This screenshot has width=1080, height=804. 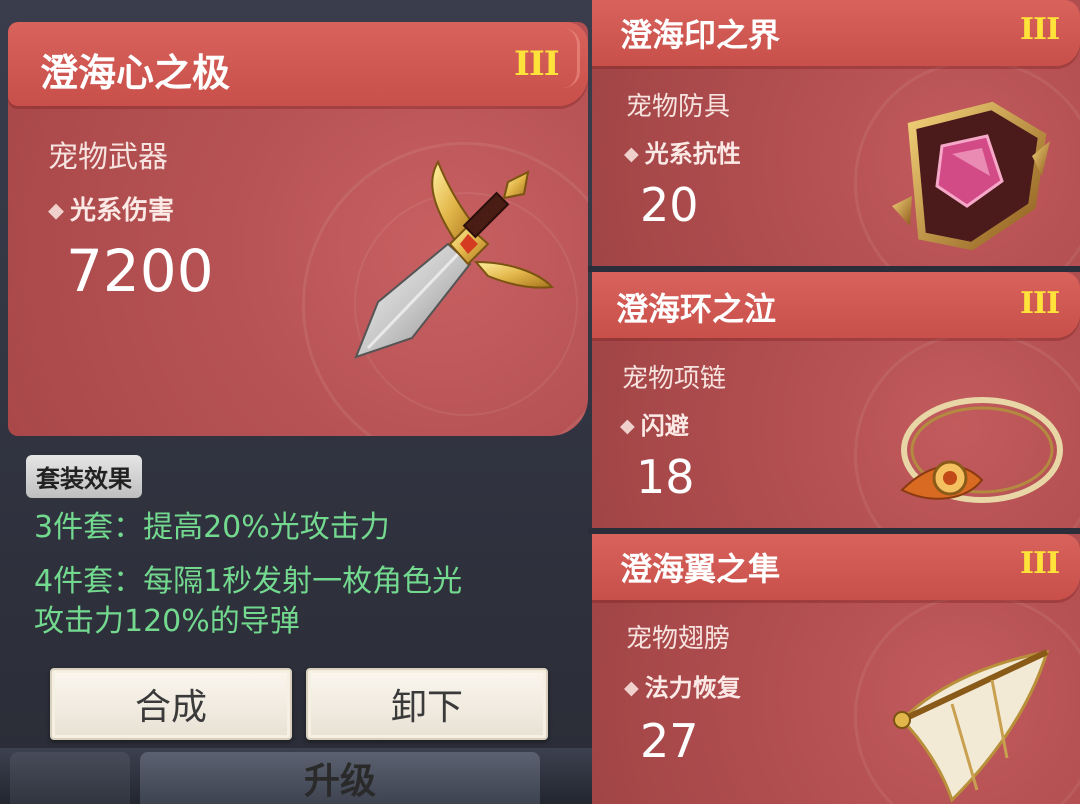 I want to click on ring-necklace-icon, so click(x=981, y=450).